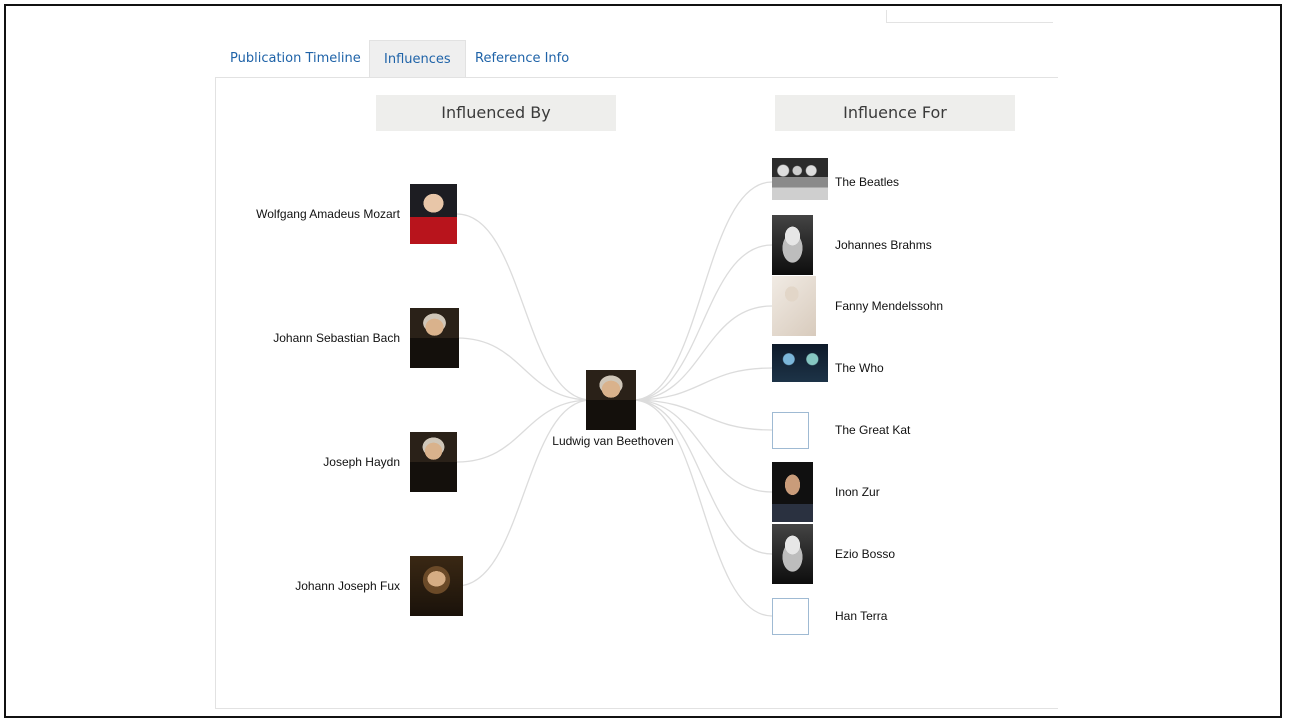 Image resolution: width=1290 pixels, height=722 pixels. I want to click on wolfgang-amadeus-mozart-thumbnail, so click(433, 214).